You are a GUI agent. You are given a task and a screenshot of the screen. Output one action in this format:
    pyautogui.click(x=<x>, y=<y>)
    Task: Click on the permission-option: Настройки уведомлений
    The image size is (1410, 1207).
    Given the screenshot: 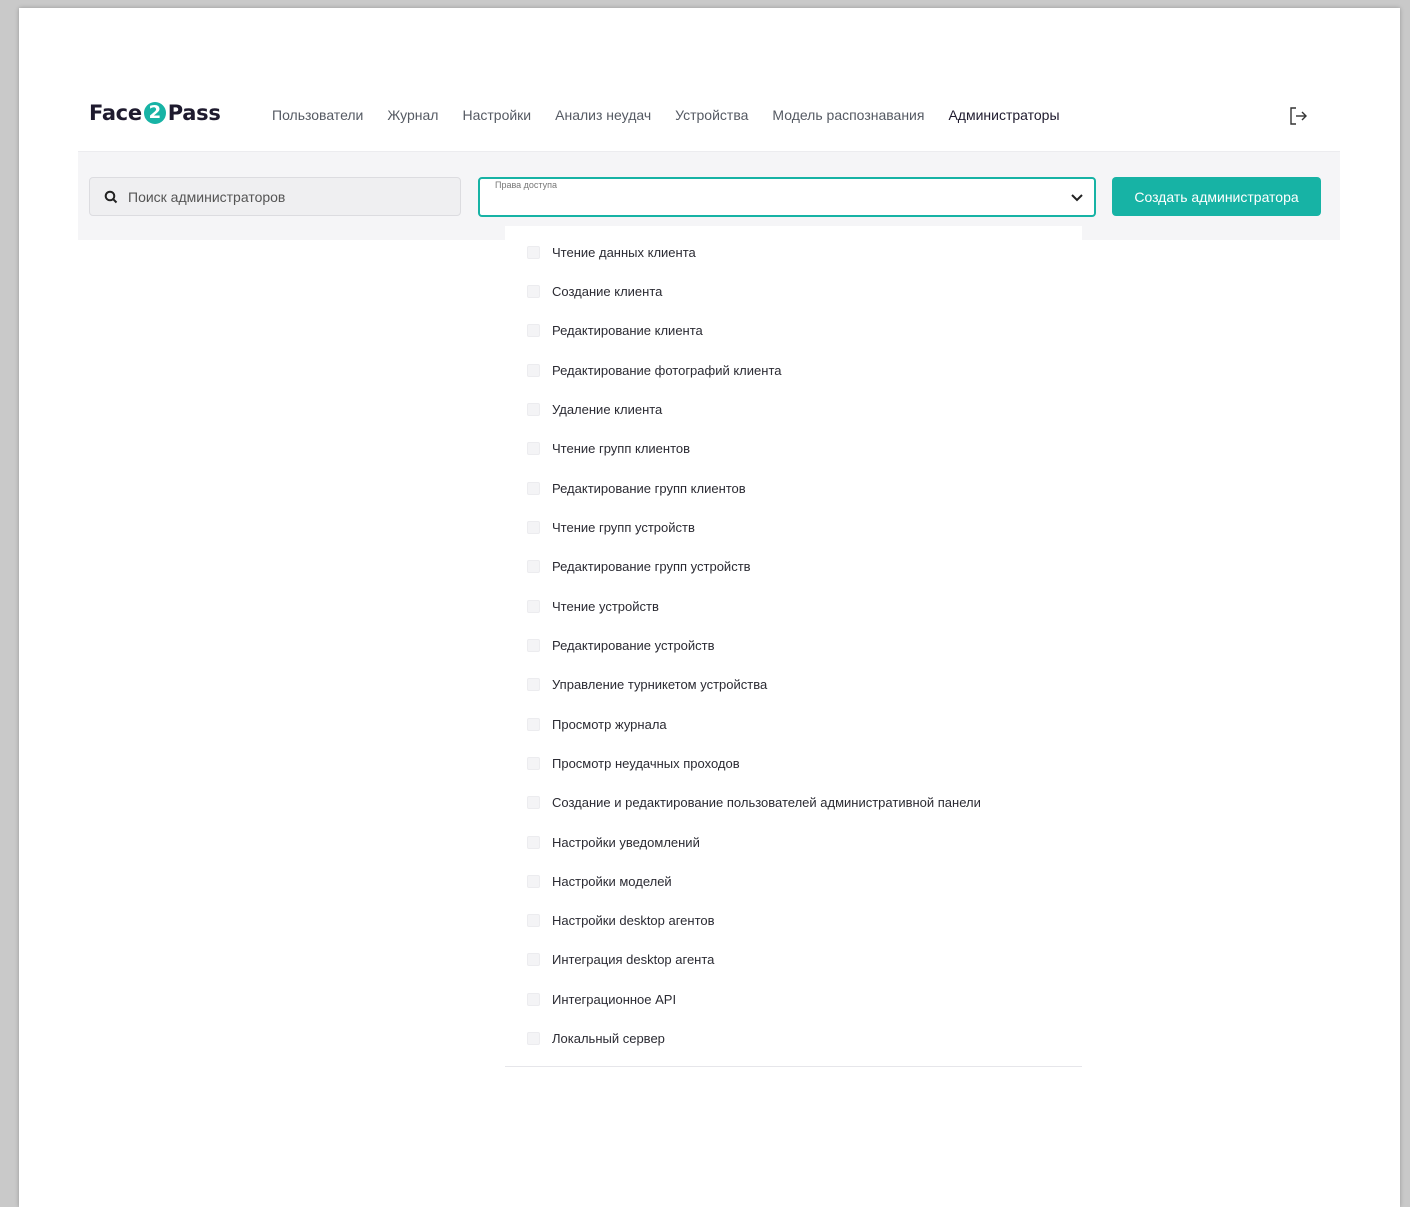 What is the action you would take?
    pyautogui.click(x=613, y=842)
    